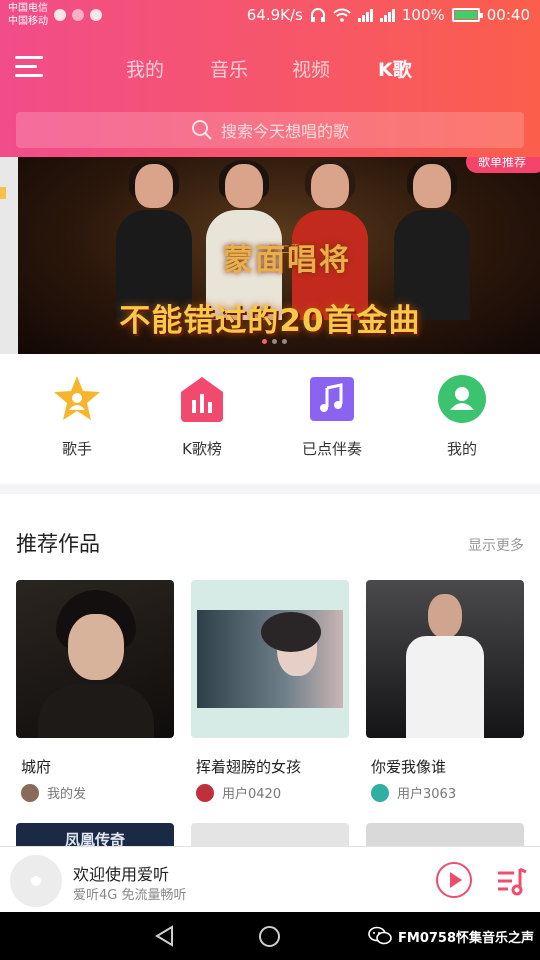 The width and height of the screenshot is (540, 960). I want to click on tab-my: 我的, so click(145, 68).